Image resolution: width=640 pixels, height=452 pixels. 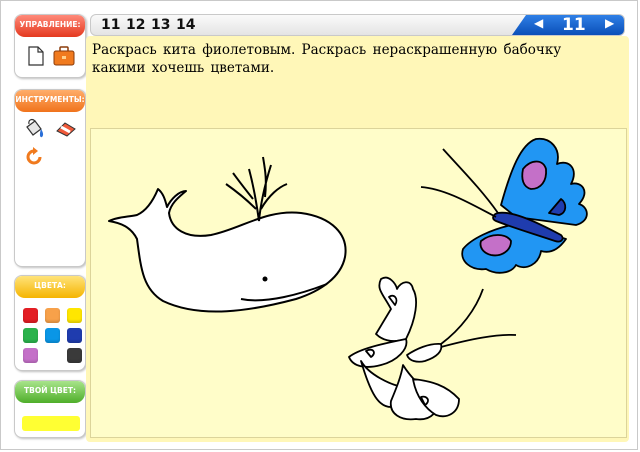 What do you see at coordinates (36, 56) in the screenshot?
I see `new-page-icon` at bounding box center [36, 56].